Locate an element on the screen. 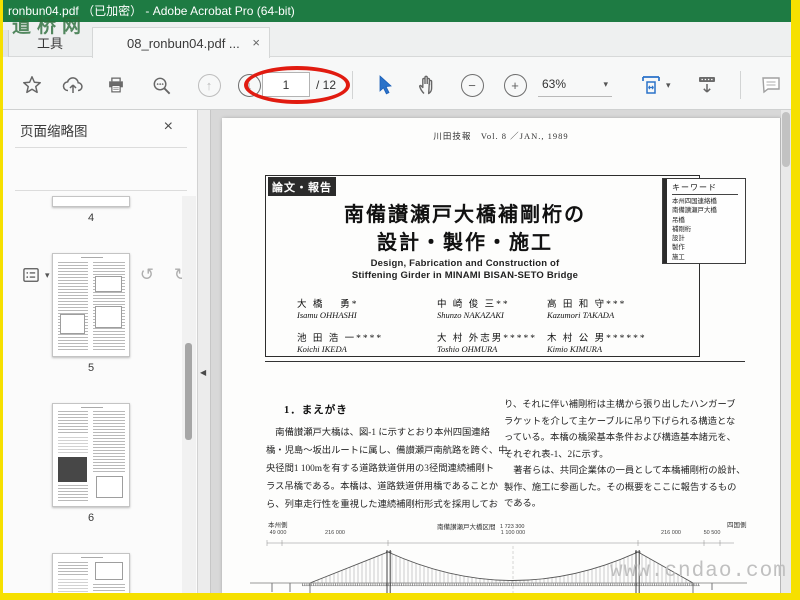  tab-close-icon: × is located at coordinates (256, 42).